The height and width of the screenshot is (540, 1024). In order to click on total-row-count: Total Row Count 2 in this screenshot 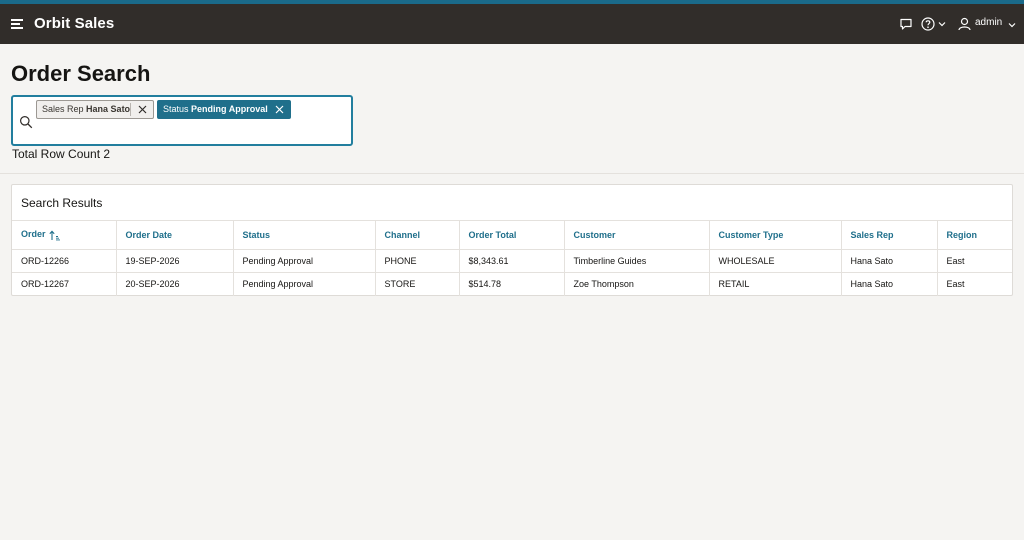, I will do `click(61, 154)`.